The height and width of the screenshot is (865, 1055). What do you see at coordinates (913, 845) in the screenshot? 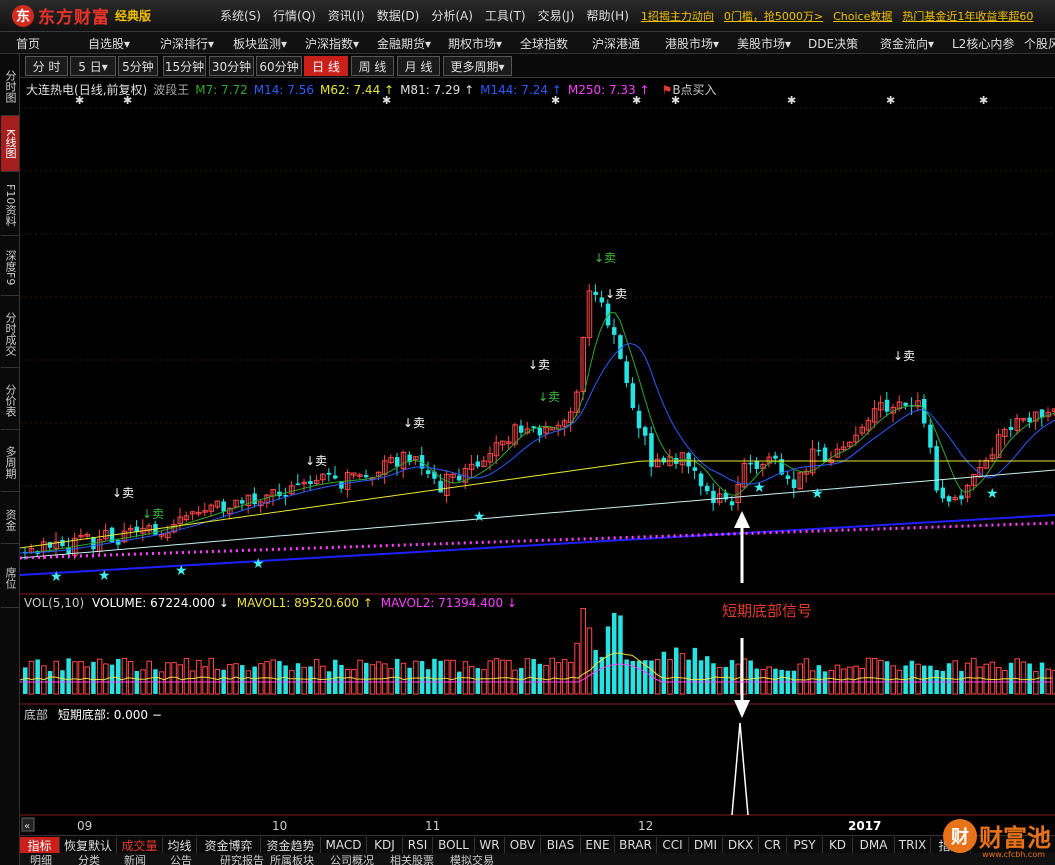
I see `indicator-tab: TRIX` at bounding box center [913, 845].